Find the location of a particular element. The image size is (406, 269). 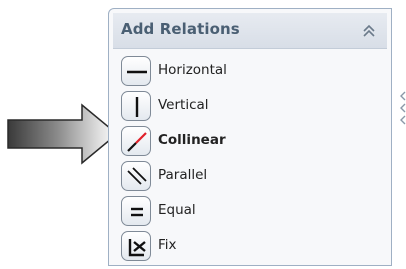

horizontal-button is located at coordinates (136, 71).